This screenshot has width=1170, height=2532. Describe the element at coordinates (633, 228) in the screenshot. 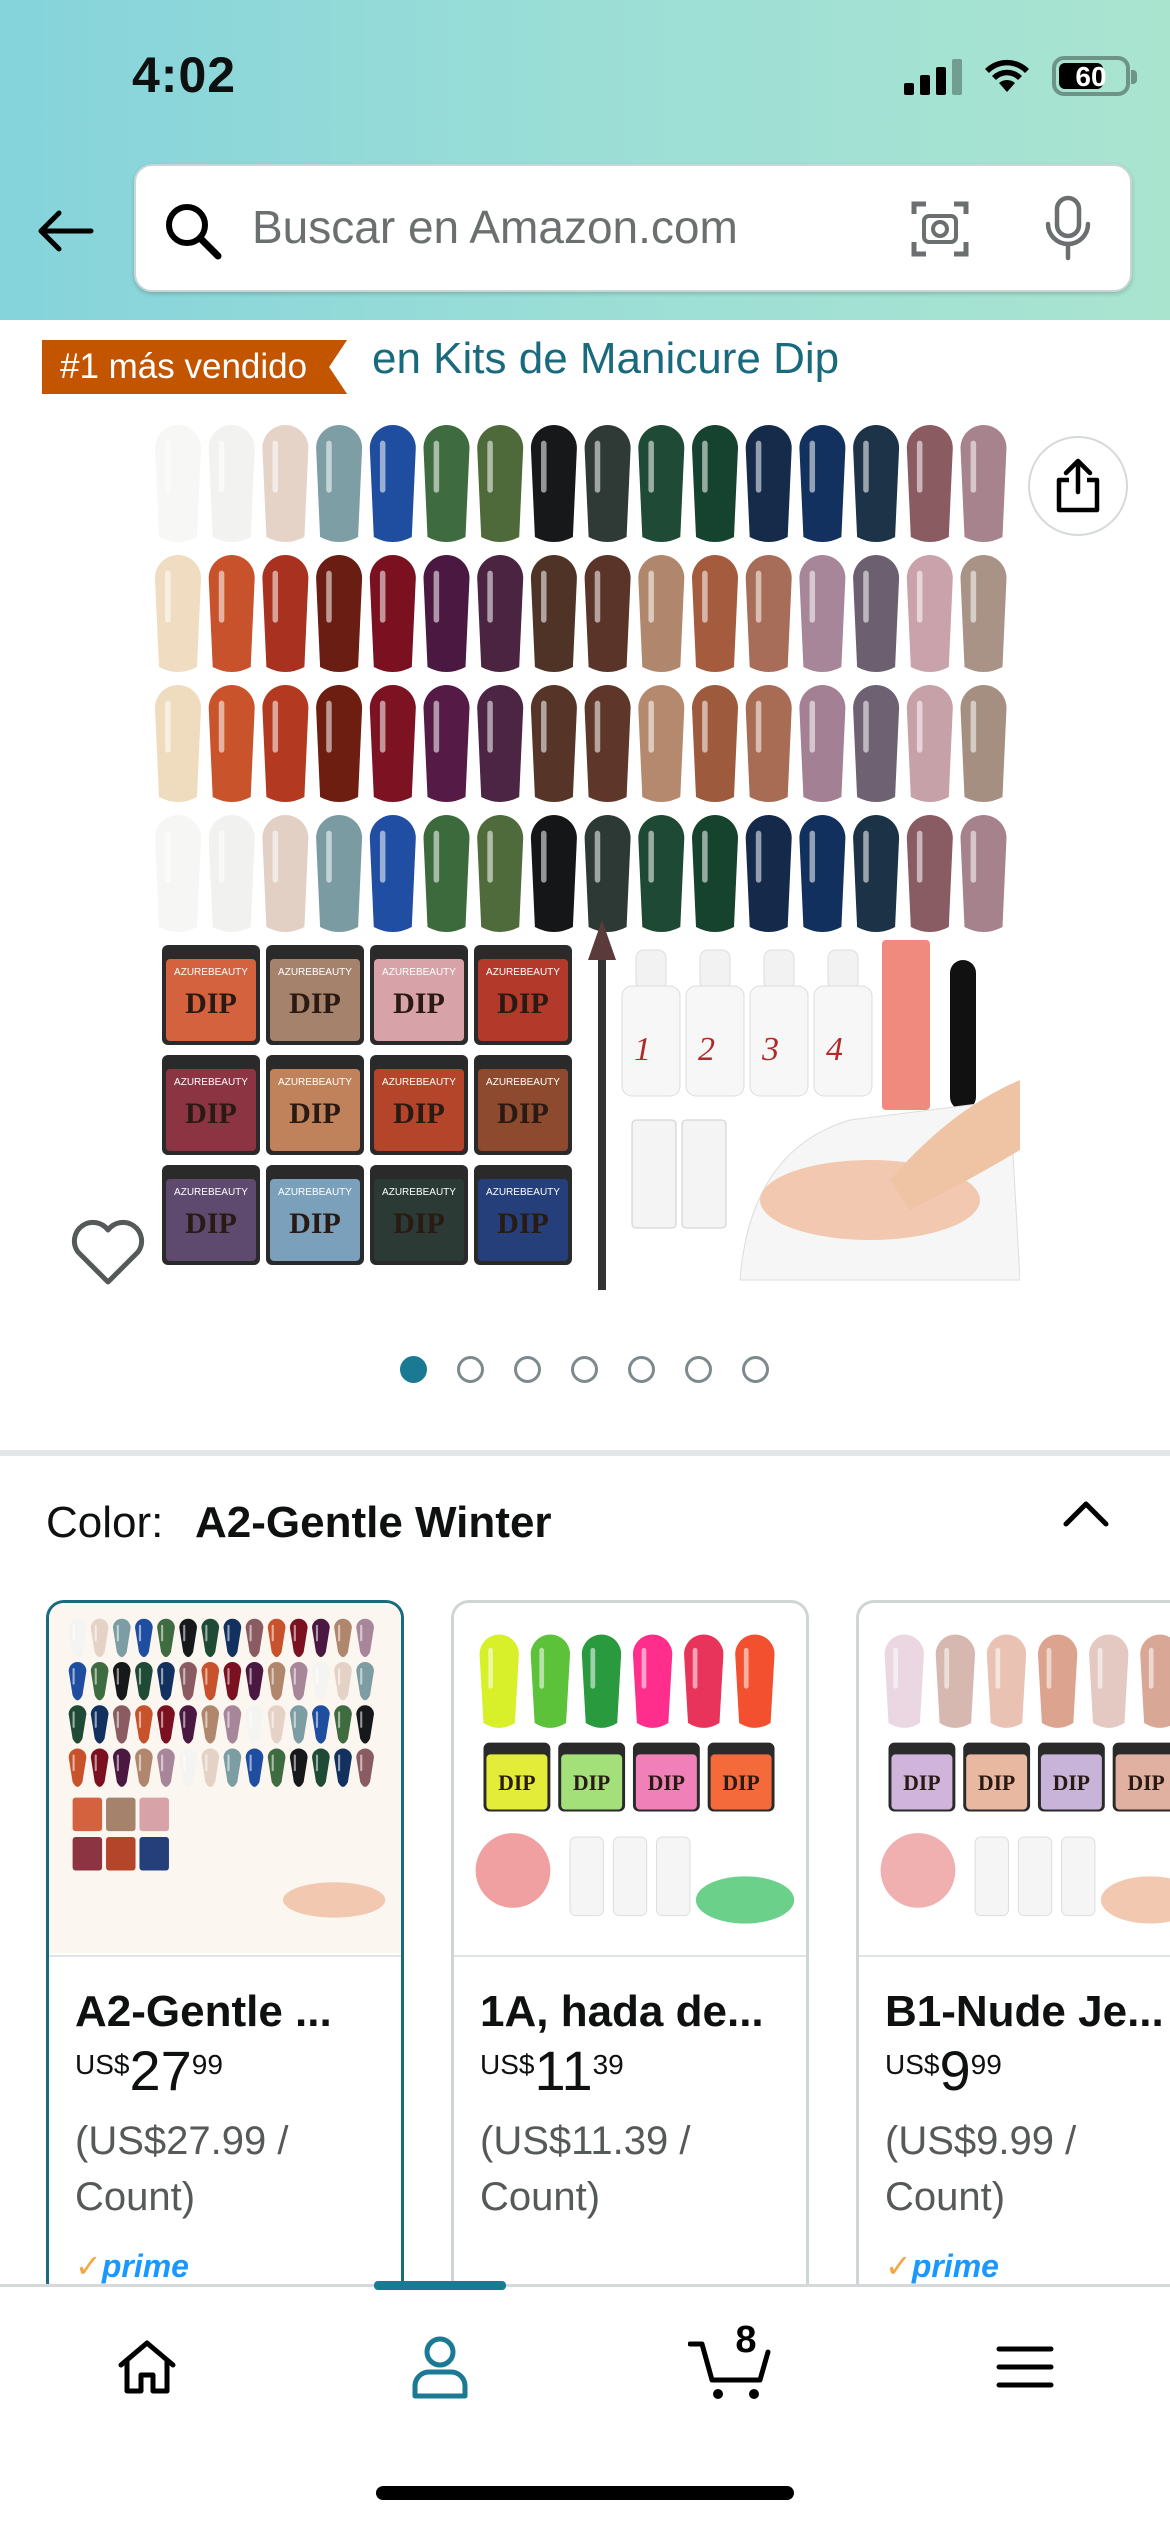

I see `search-input: Buscar en Amazon.com` at that location.